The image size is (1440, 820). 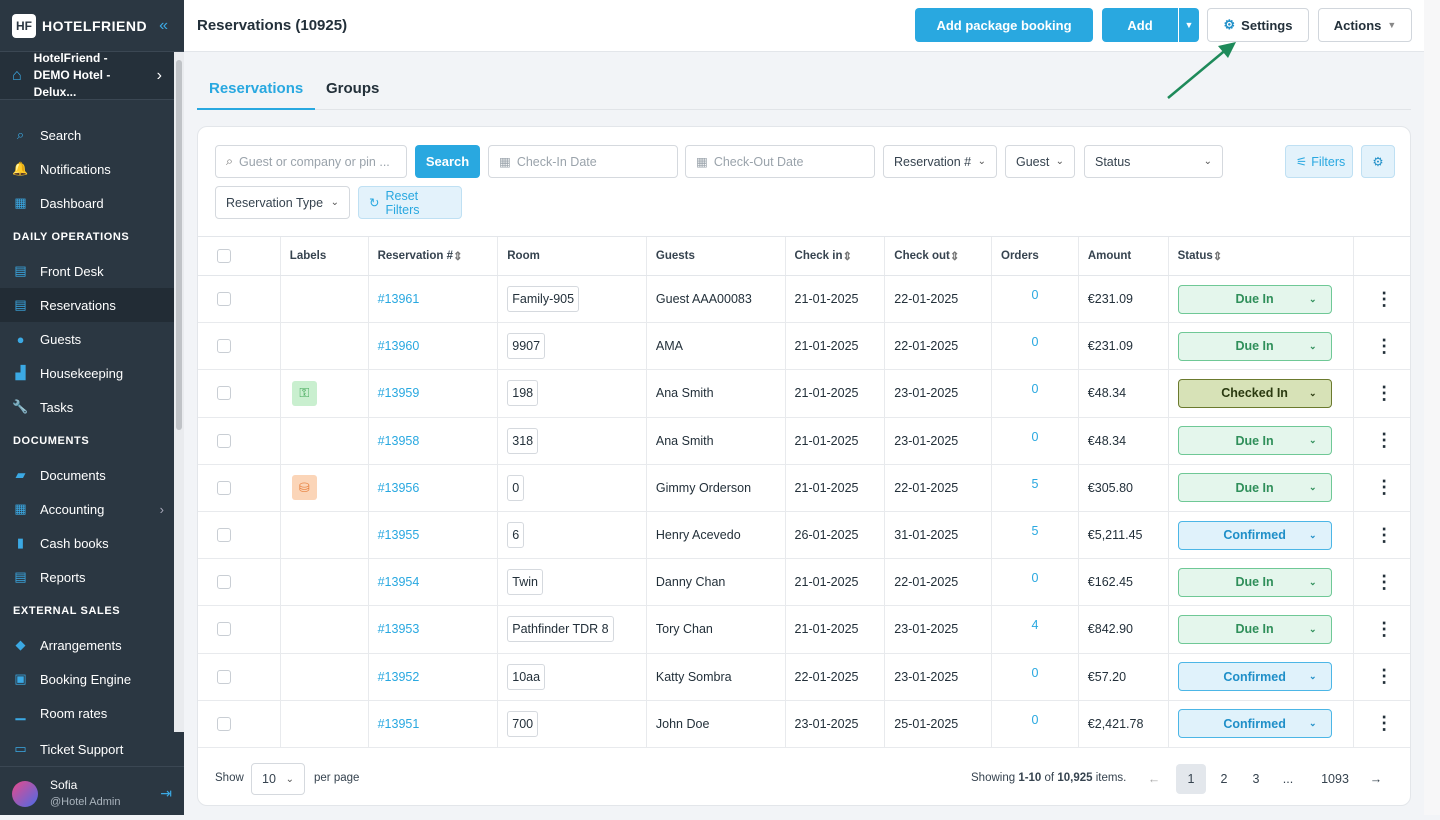 I want to click on status-dropdown: Checked In ⌄, so click(x=1254, y=393).